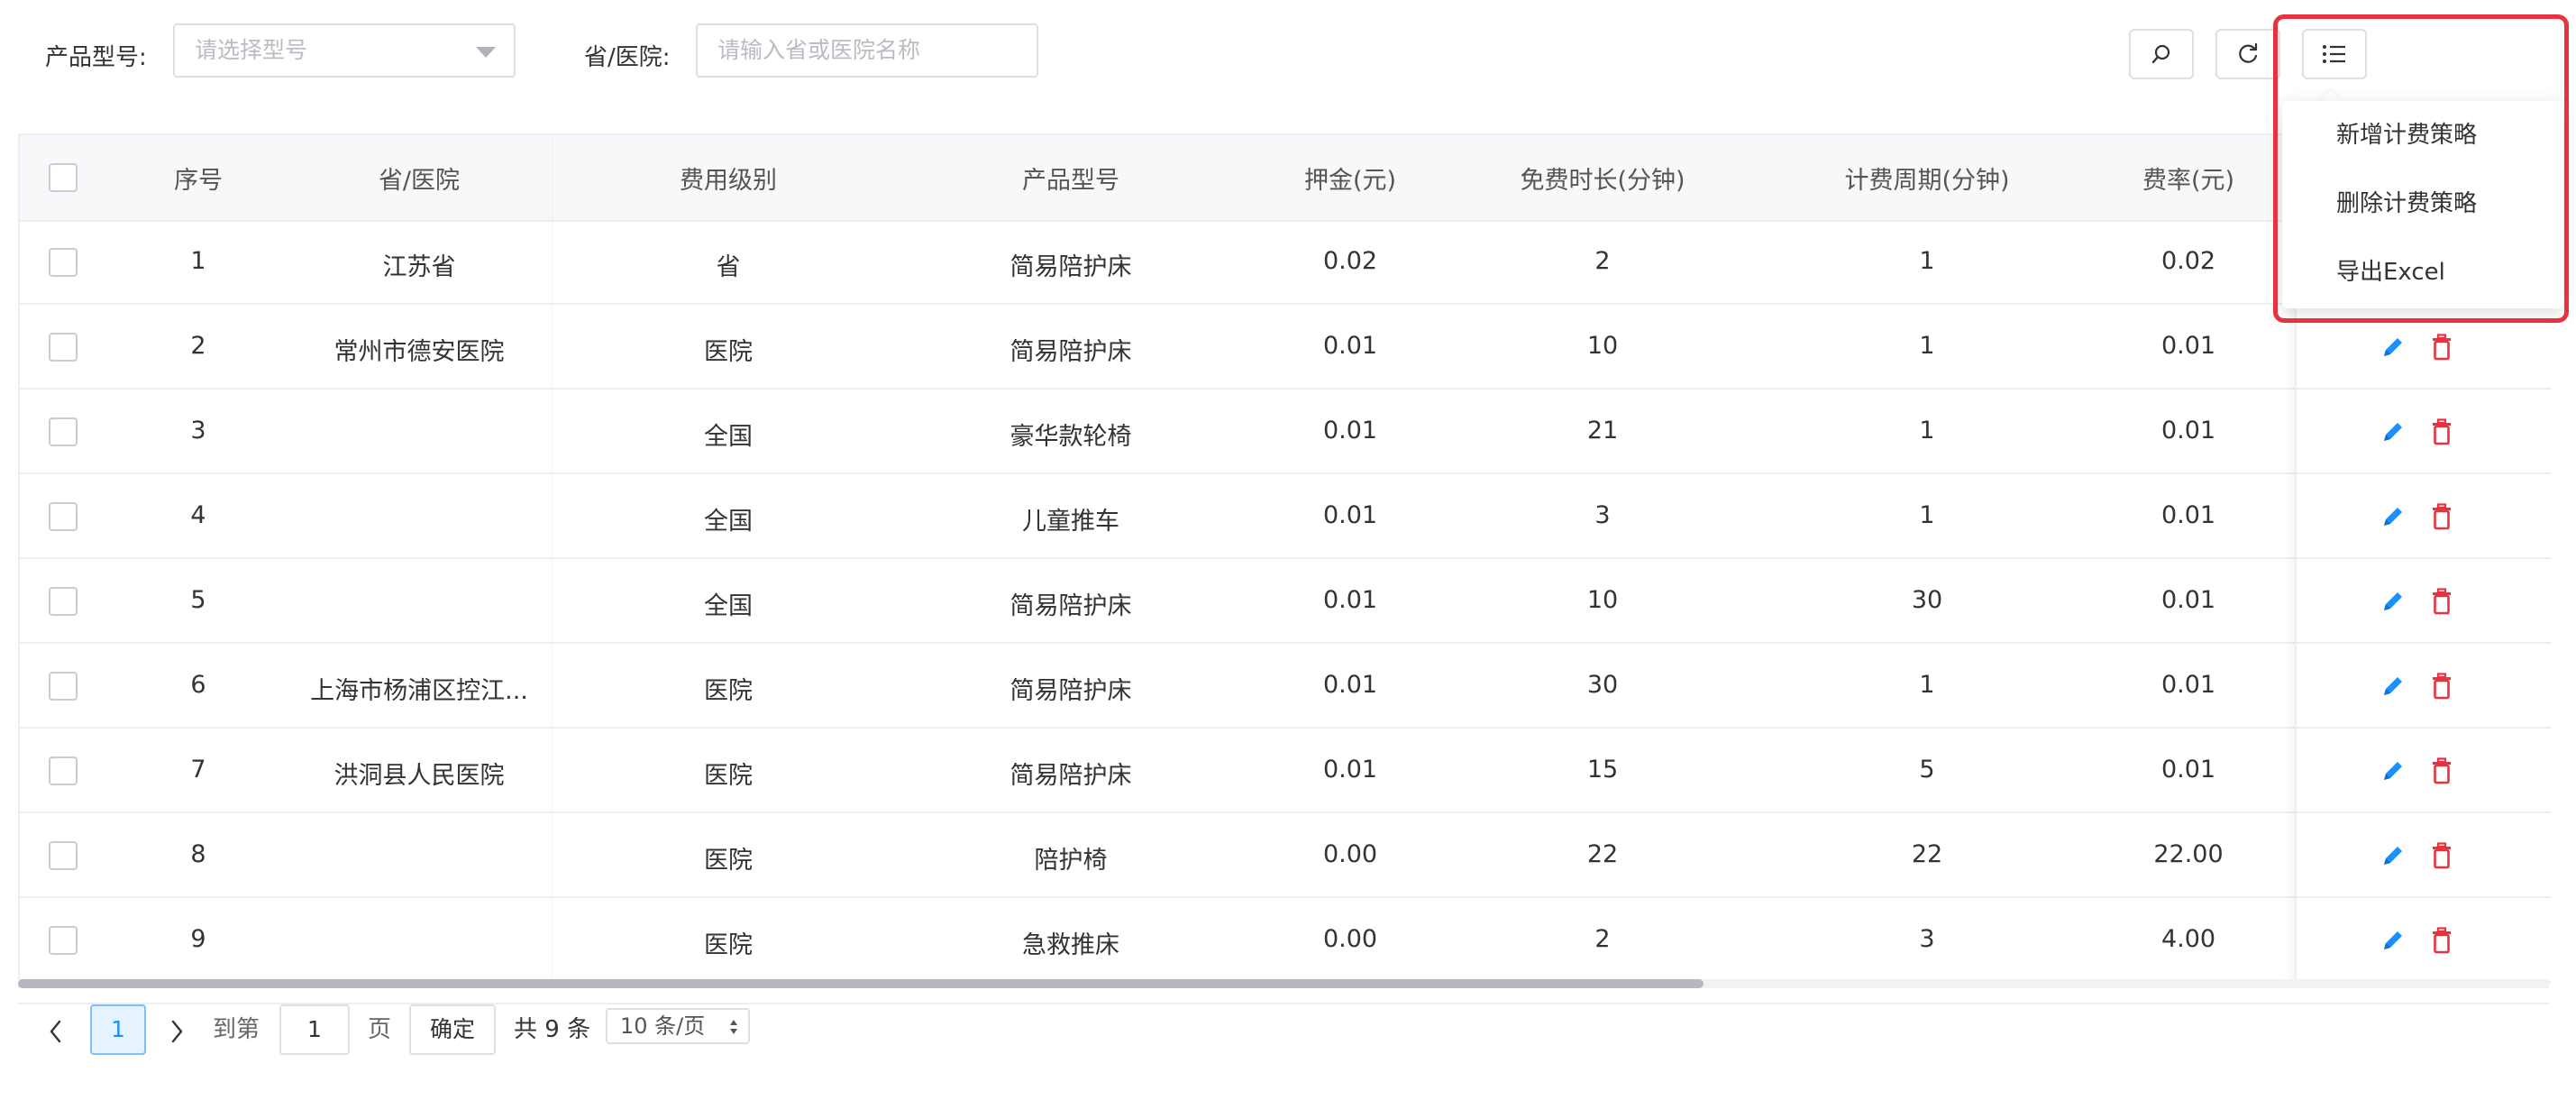 The height and width of the screenshot is (1100, 2576). What do you see at coordinates (1602, 346) in the screenshot?
I see `cell-free-duration: 10` at bounding box center [1602, 346].